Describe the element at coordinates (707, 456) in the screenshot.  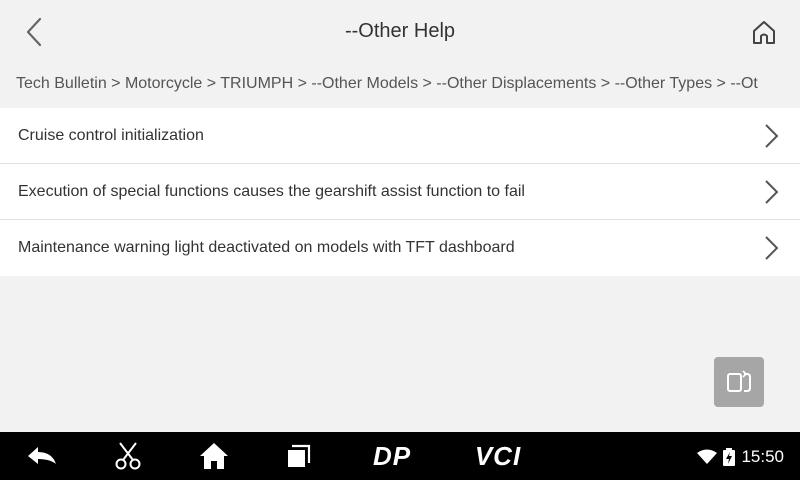
I see `wifi-icon` at that location.